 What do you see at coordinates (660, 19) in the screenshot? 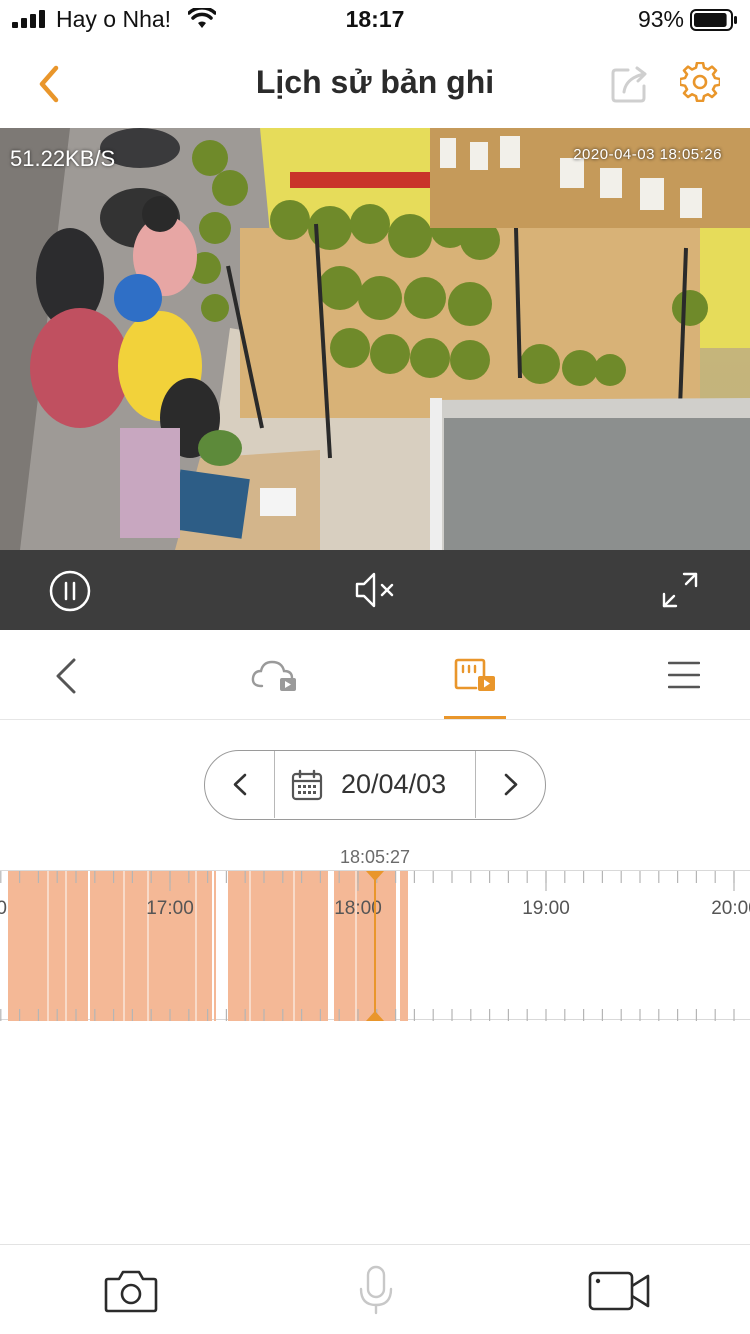
I see `battery-percent: 93%` at bounding box center [660, 19].